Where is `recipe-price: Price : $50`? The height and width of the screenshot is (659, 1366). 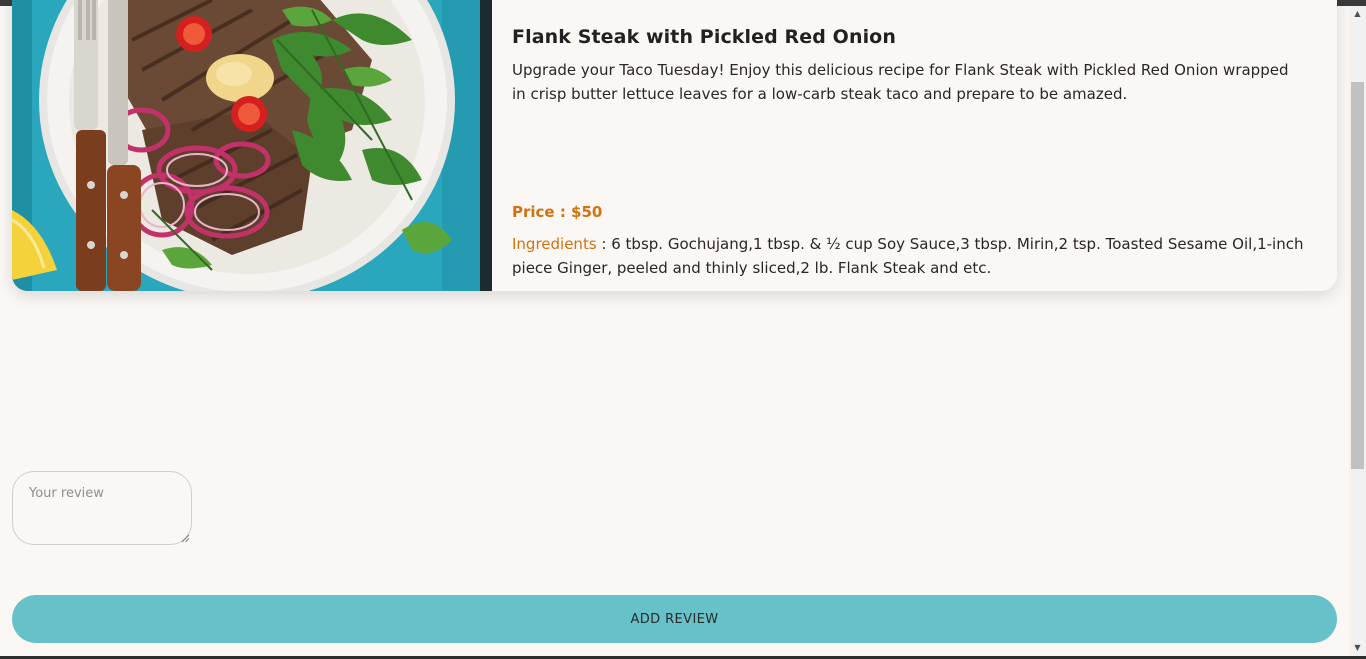
recipe-price: Price : $50 is located at coordinates (557, 212).